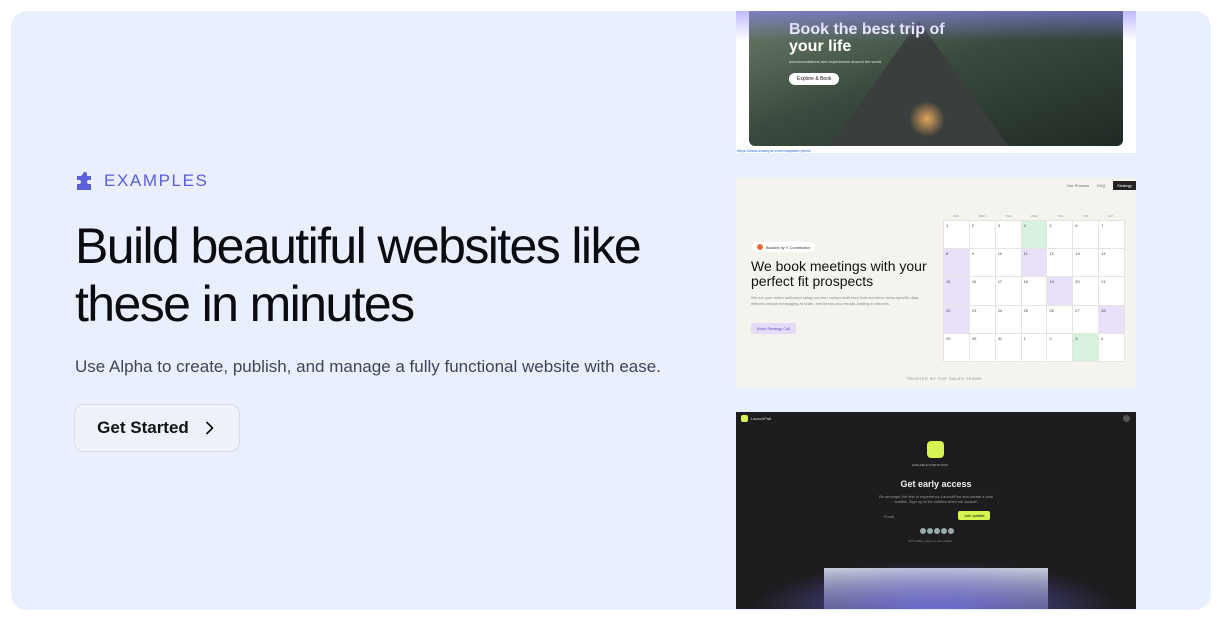  I want to click on calendar-day: 15, so click(956, 291).